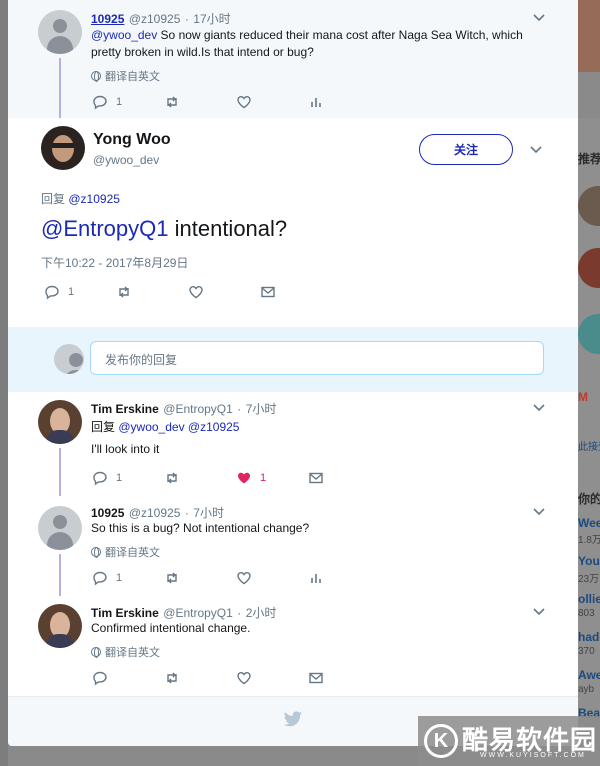  What do you see at coordinates (4, 383) in the screenshot?
I see `background-left` at bounding box center [4, 383].